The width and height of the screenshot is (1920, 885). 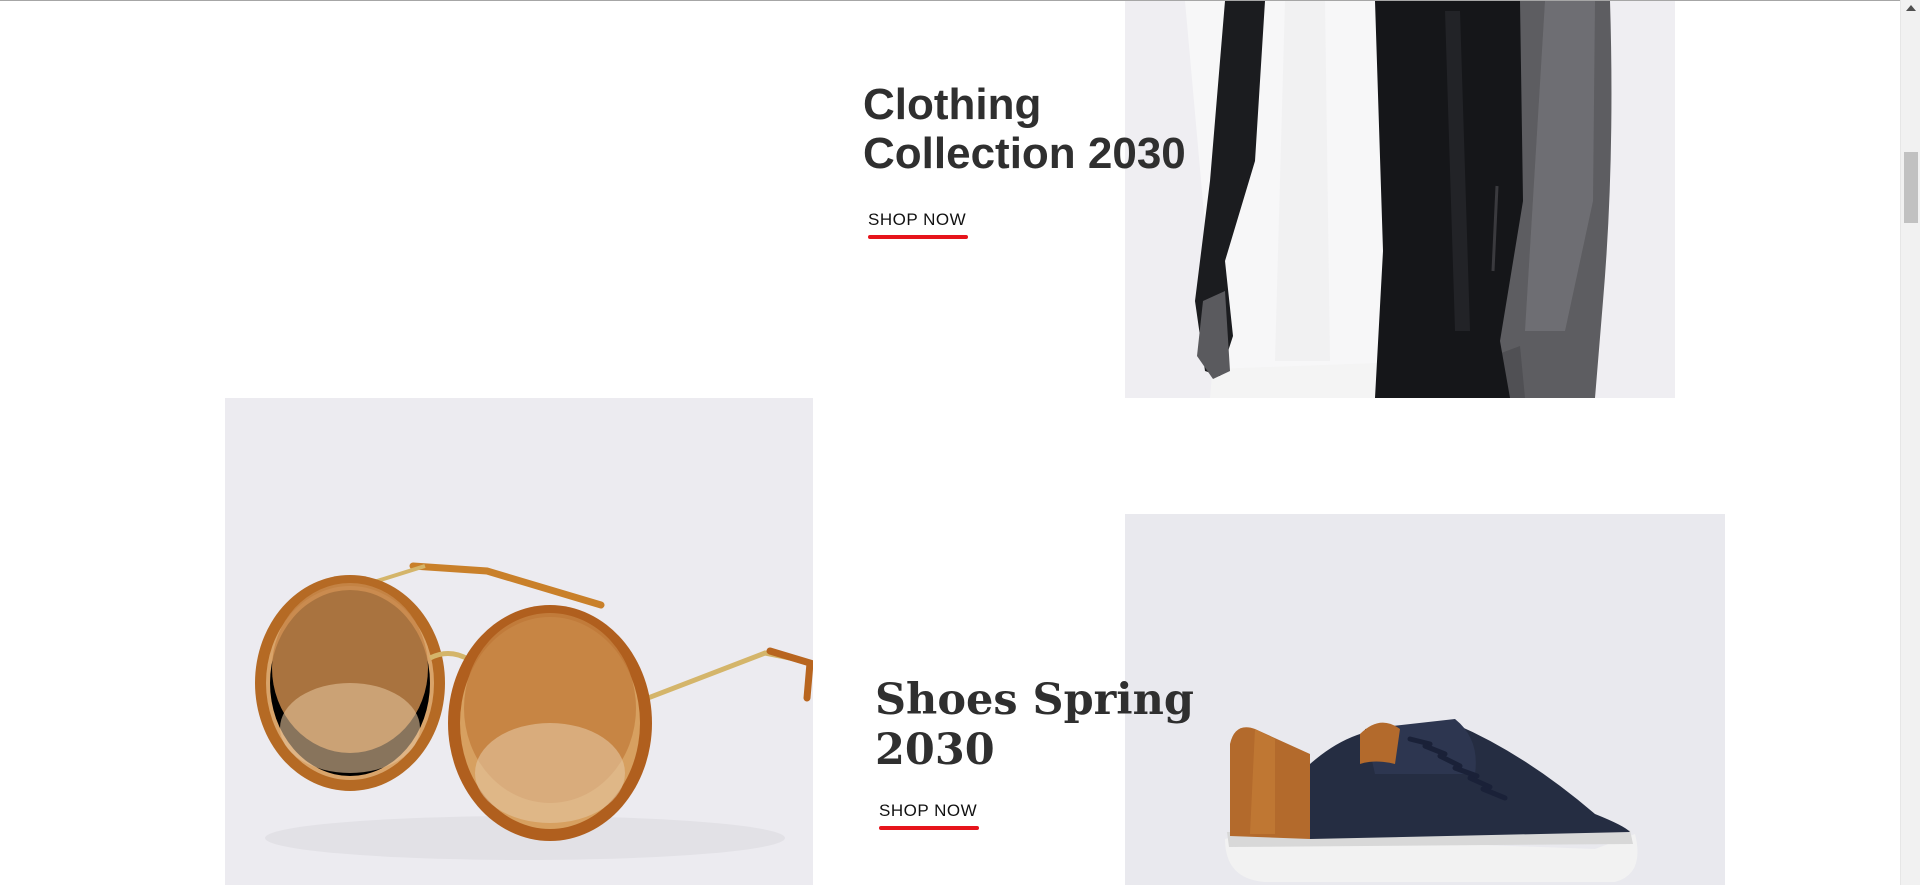 What do you see at coordinates (1024, 153) in the screenshot?
I see `clothing-title-line2: Collection 2030` at bounding box center [1024, 153].